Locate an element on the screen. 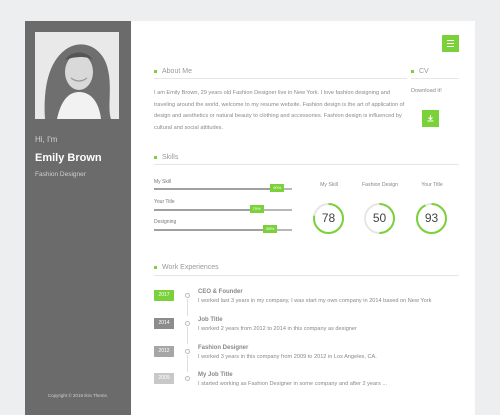 This screenshot has width=500, height=415. cv-title: CV is located at coordinates (424, 71).